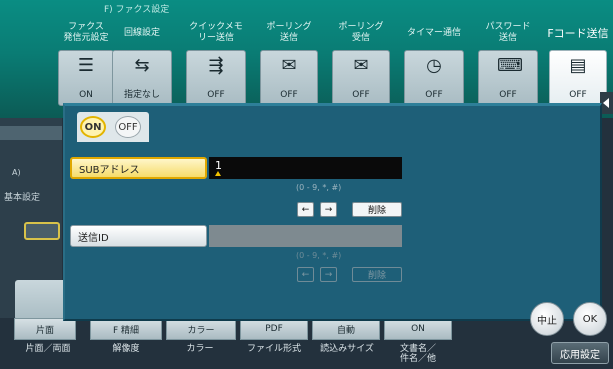 Image resolution: width=613 pixels, height=369 pixels. I want to click on line-icon: ⇆, so click(142, 65).